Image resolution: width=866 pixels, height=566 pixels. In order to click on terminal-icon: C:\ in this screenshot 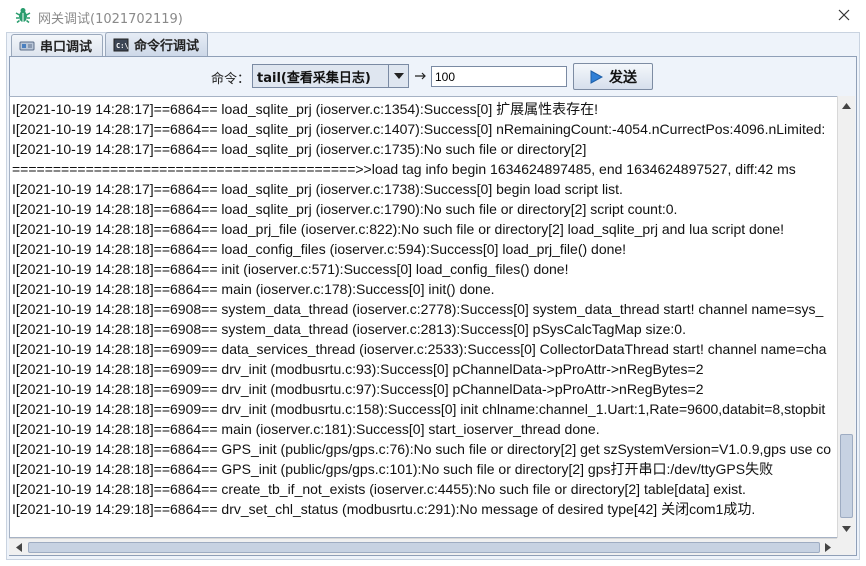, I will do `click(121, 45)`.